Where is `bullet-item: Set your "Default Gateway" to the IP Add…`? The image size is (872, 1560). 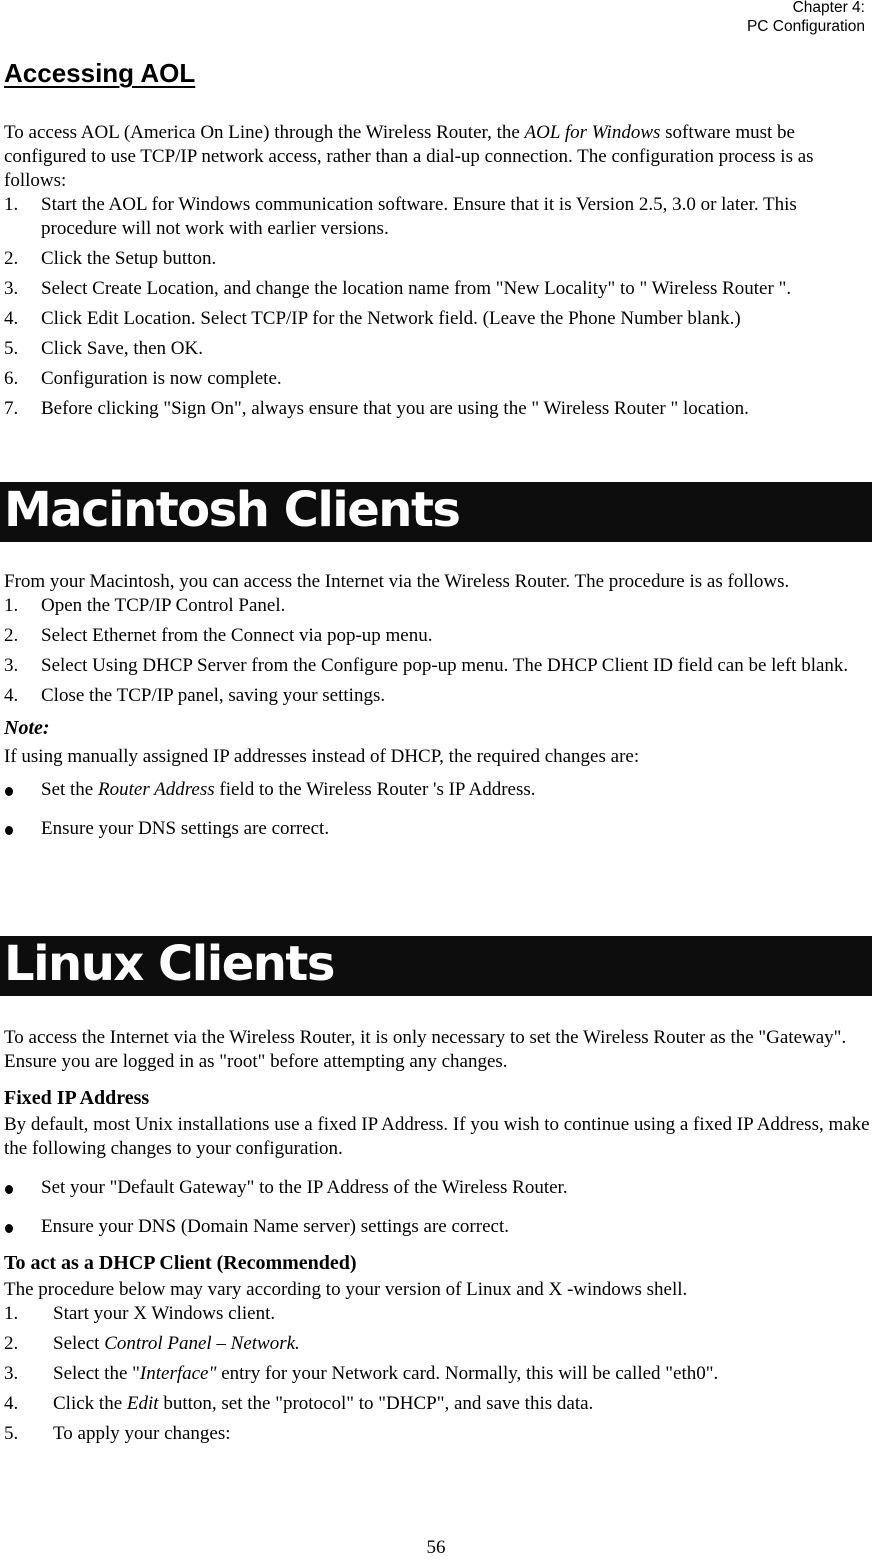
bullet-item: Set your "Default Gateway" to the IP Add… is located at coordinates (437, 1188).